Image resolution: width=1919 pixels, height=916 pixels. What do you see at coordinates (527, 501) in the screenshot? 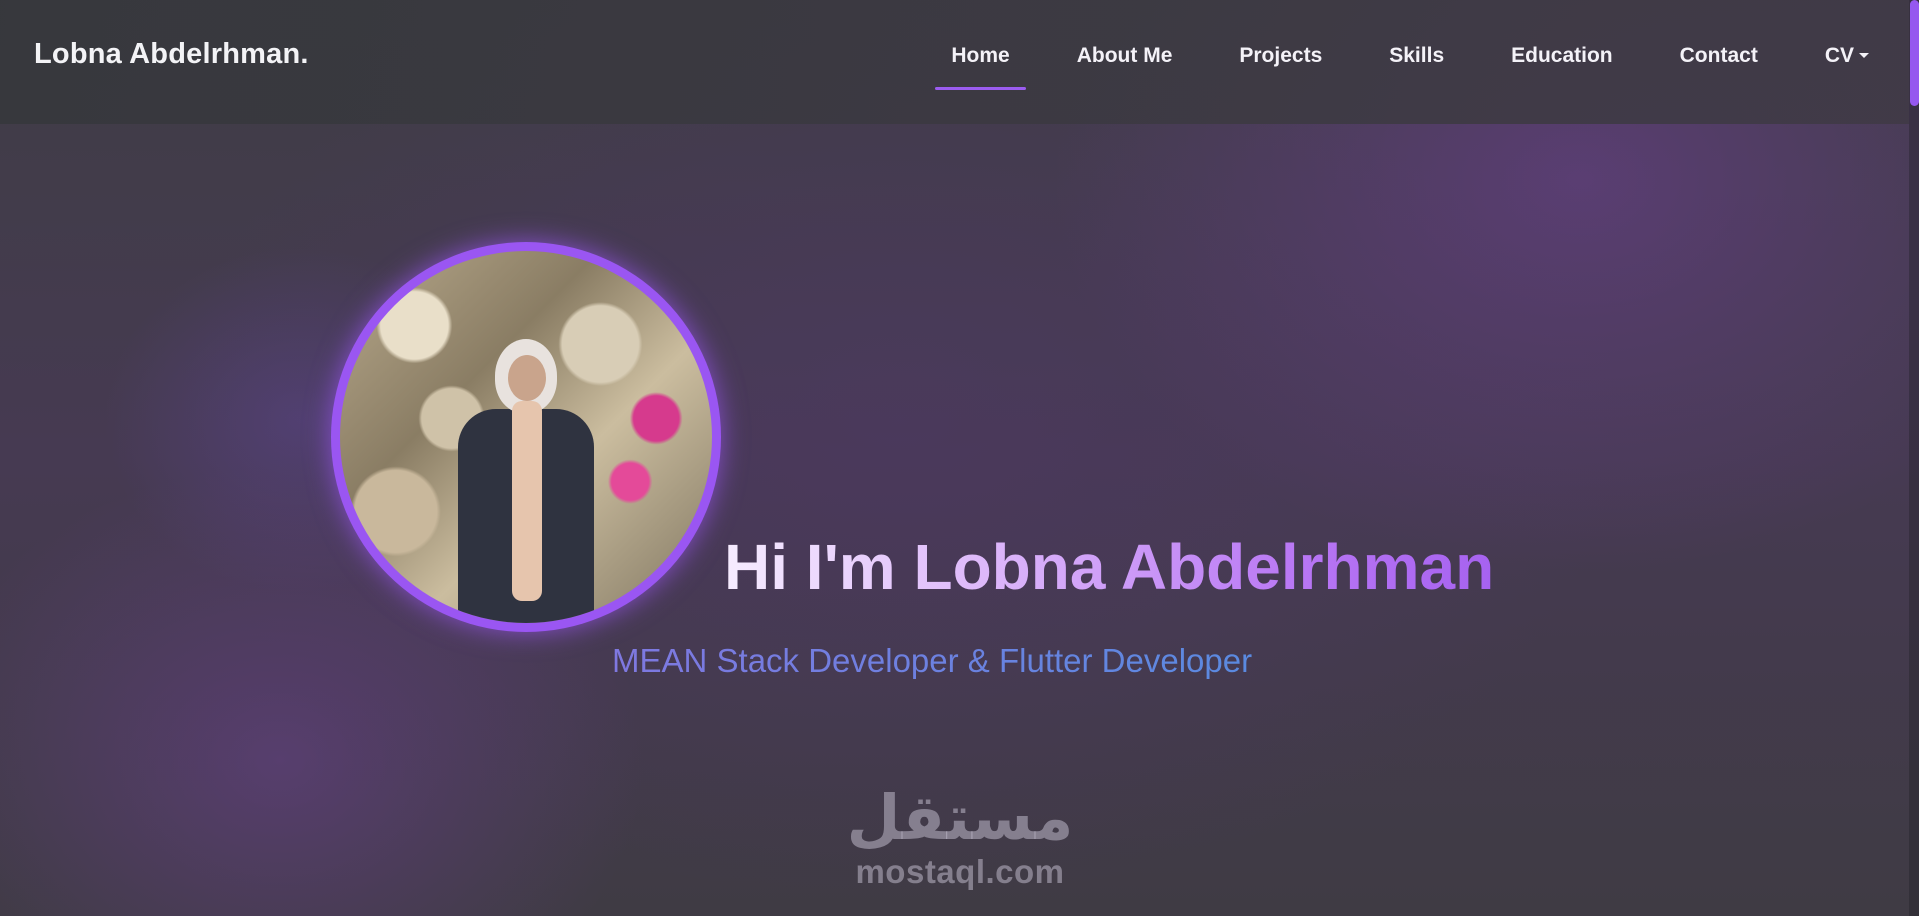
I see `photo-person-scarf` at bounding box center [527, 501].